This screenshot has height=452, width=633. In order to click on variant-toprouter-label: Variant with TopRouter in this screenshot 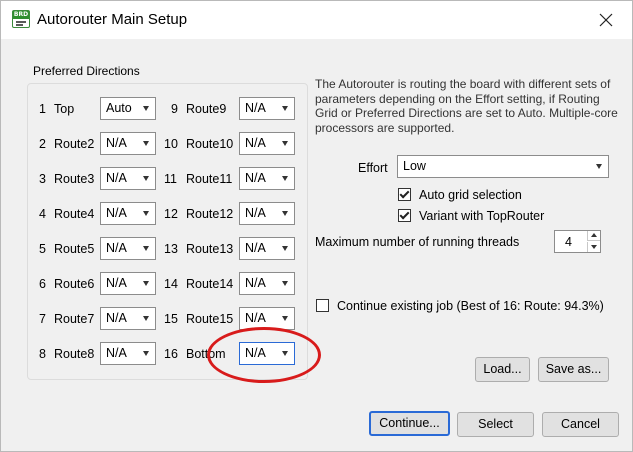, I will do `click(482, 216)`.